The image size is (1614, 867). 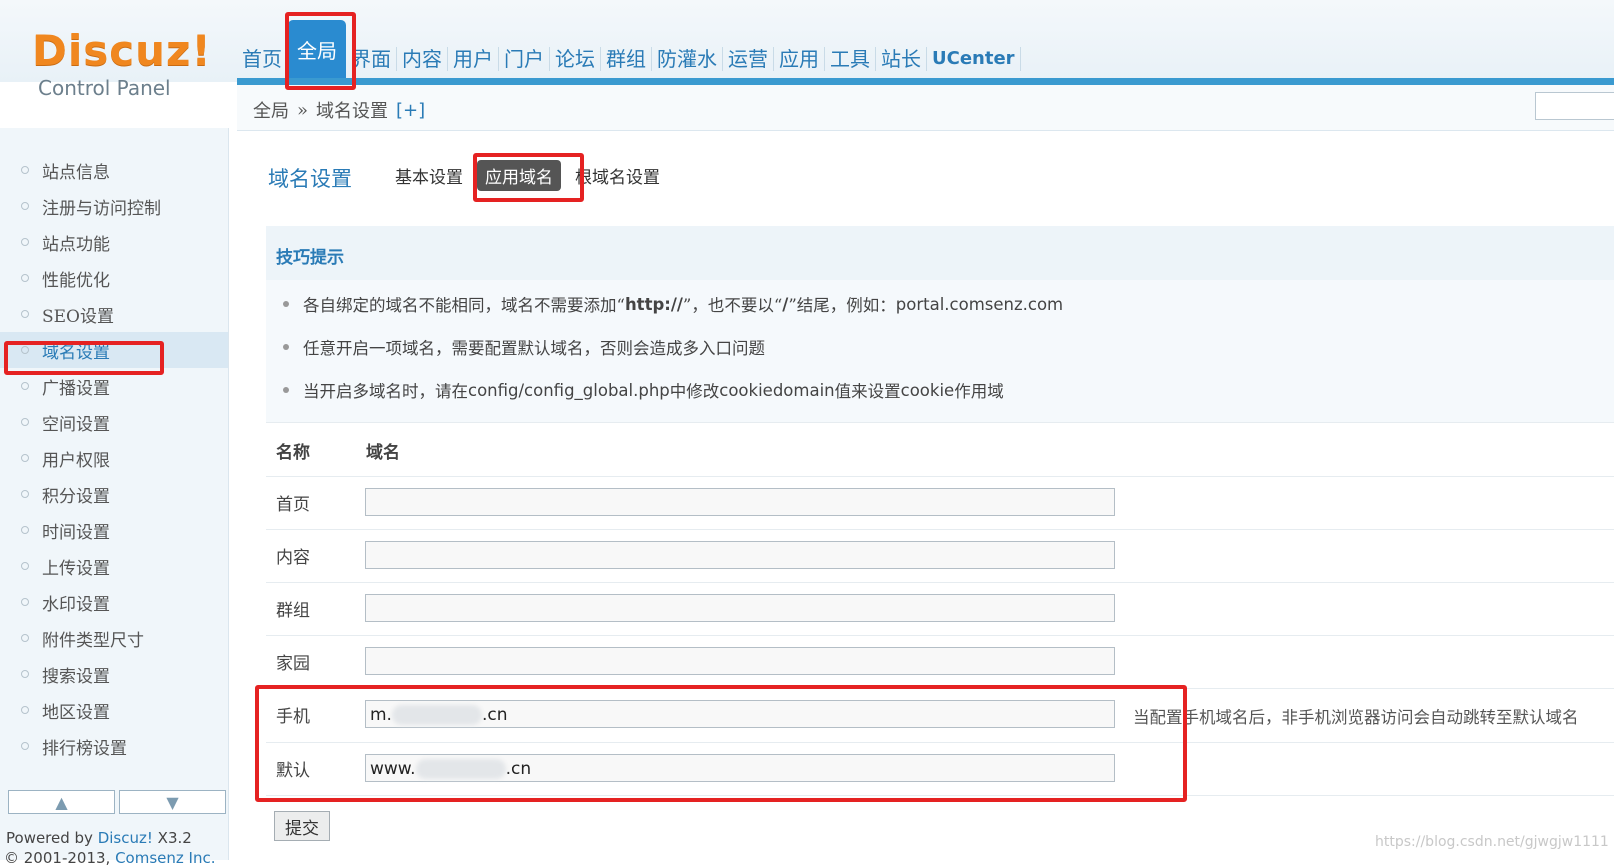 I want to click on powered-by: Powered by Discuz! X3.2, so click(x=99, y=838).